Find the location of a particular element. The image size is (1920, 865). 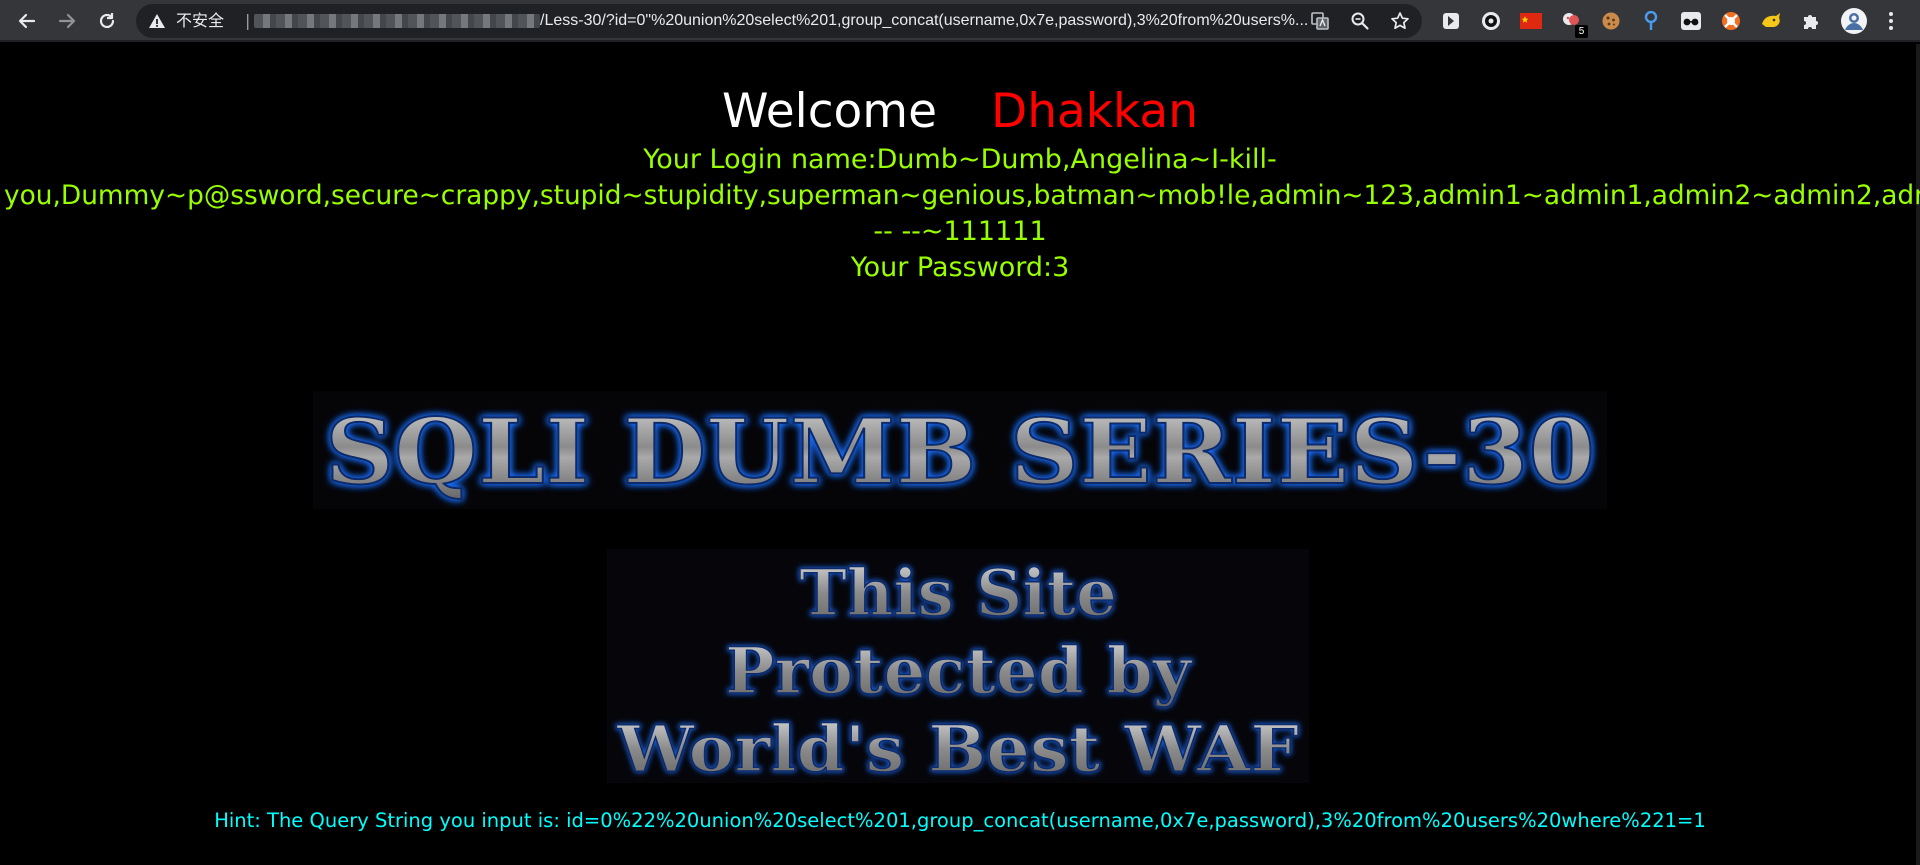

series-banner-image: SQLI DUMB SERIES-30 is located at coordinates (960, 450).